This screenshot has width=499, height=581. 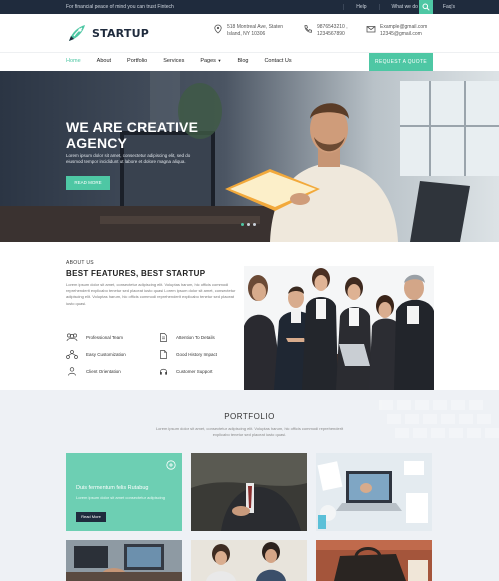 I want to click on hero-read-more-button: READ MORE, so click(x=88, y=183).